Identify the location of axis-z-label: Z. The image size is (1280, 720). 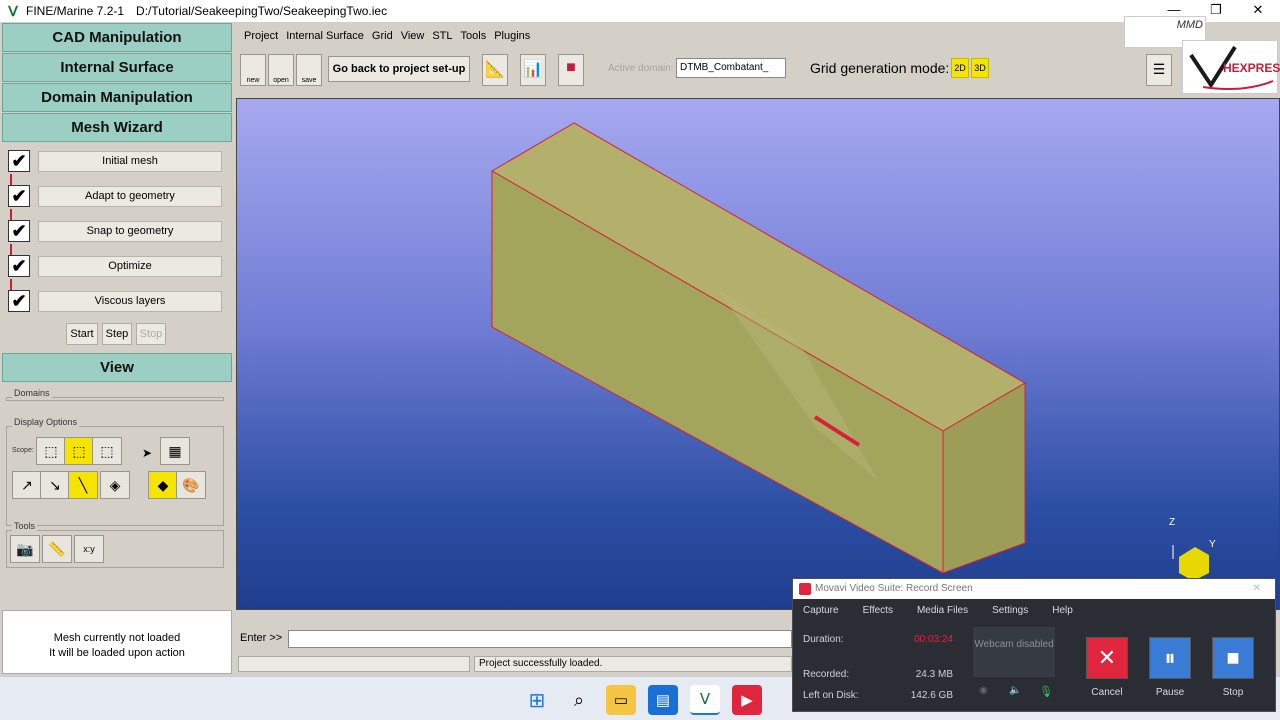
(1172, 522).